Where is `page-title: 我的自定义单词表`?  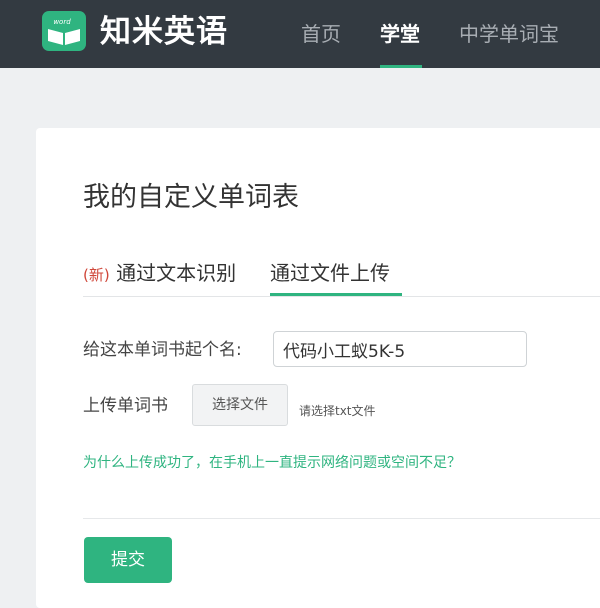 page-title: 我的自定义单词表 is located at coordinates (191, 197).